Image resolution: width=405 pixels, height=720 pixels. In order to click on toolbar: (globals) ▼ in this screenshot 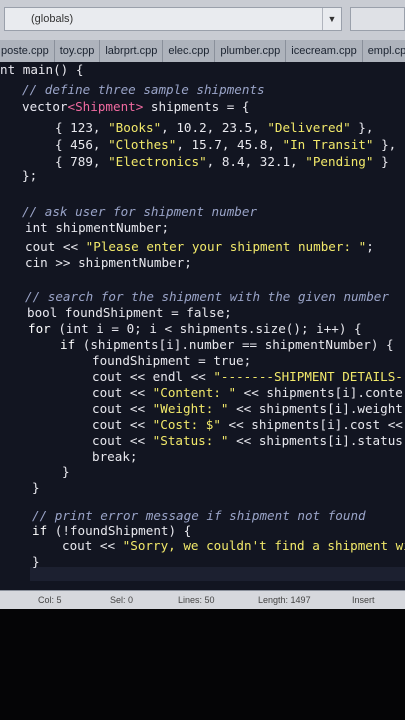, I will do `click(202, 20)`.